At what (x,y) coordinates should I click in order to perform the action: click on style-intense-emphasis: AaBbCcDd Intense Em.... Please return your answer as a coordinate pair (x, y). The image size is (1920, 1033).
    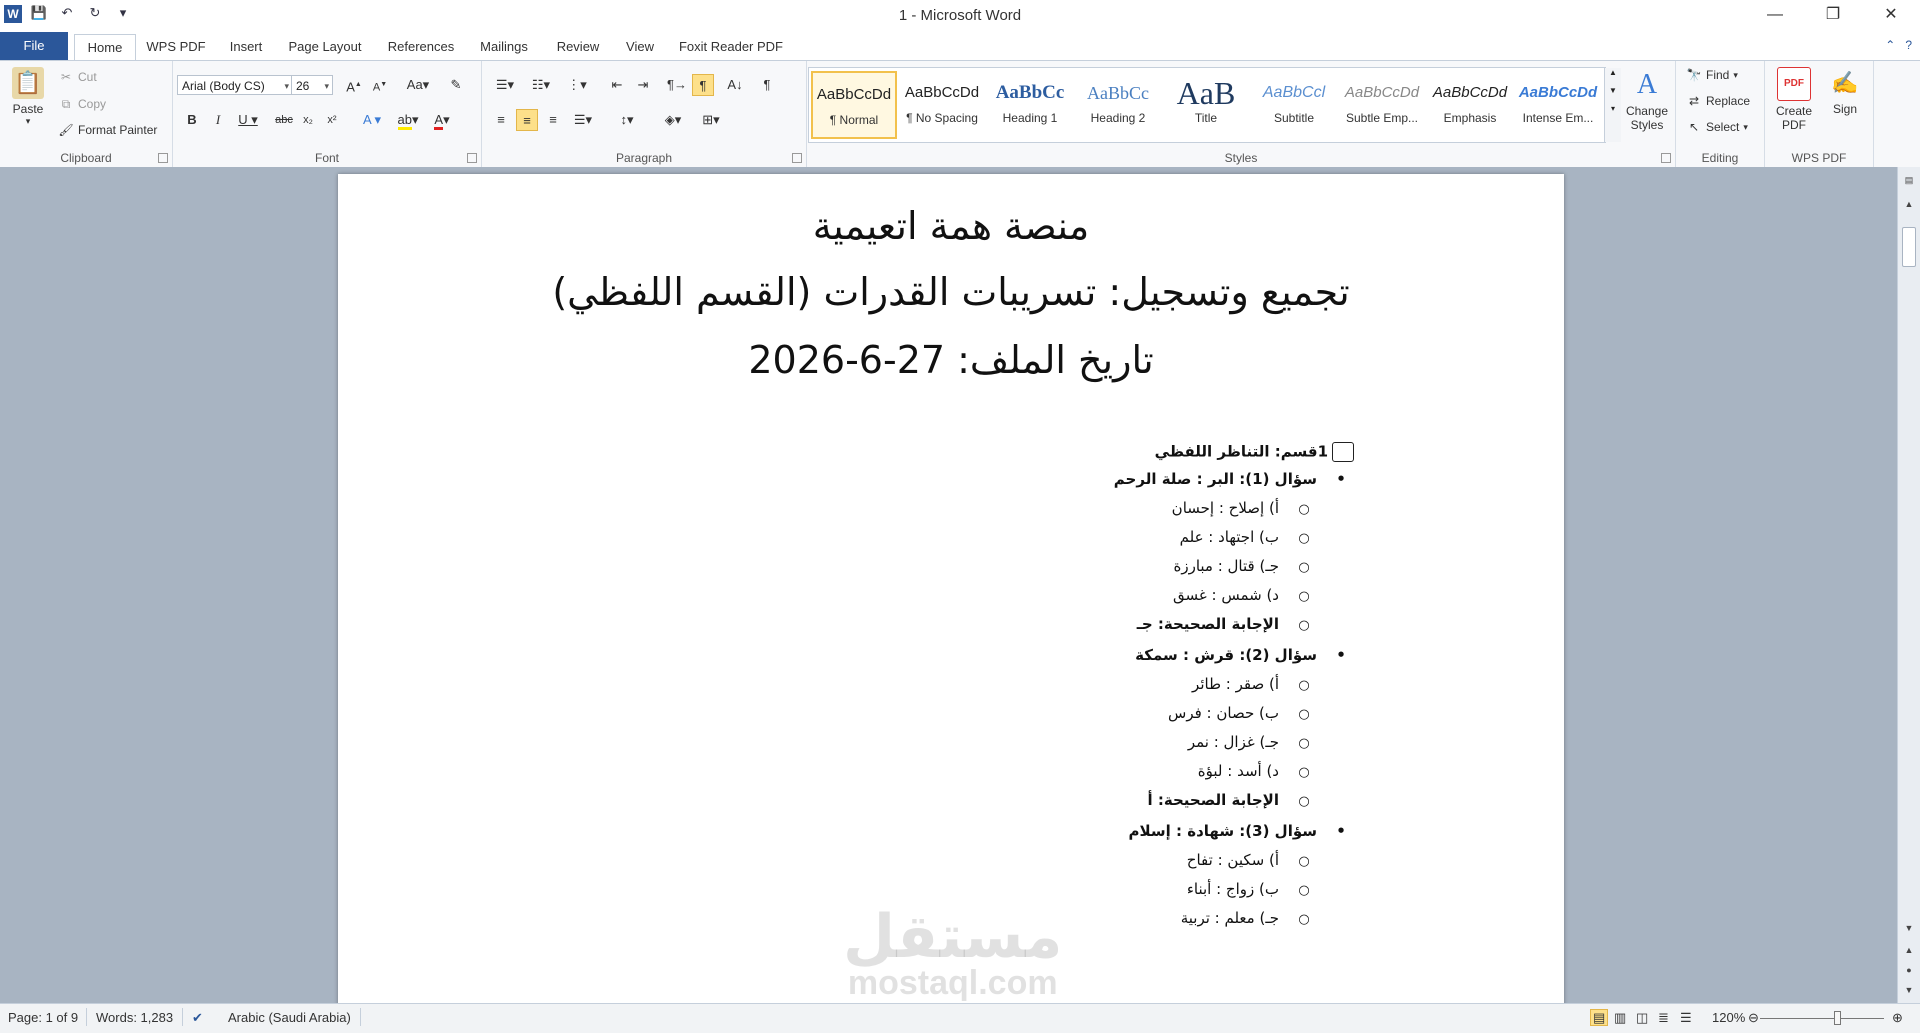
    Looking at the image, I should click on (1558, 105).